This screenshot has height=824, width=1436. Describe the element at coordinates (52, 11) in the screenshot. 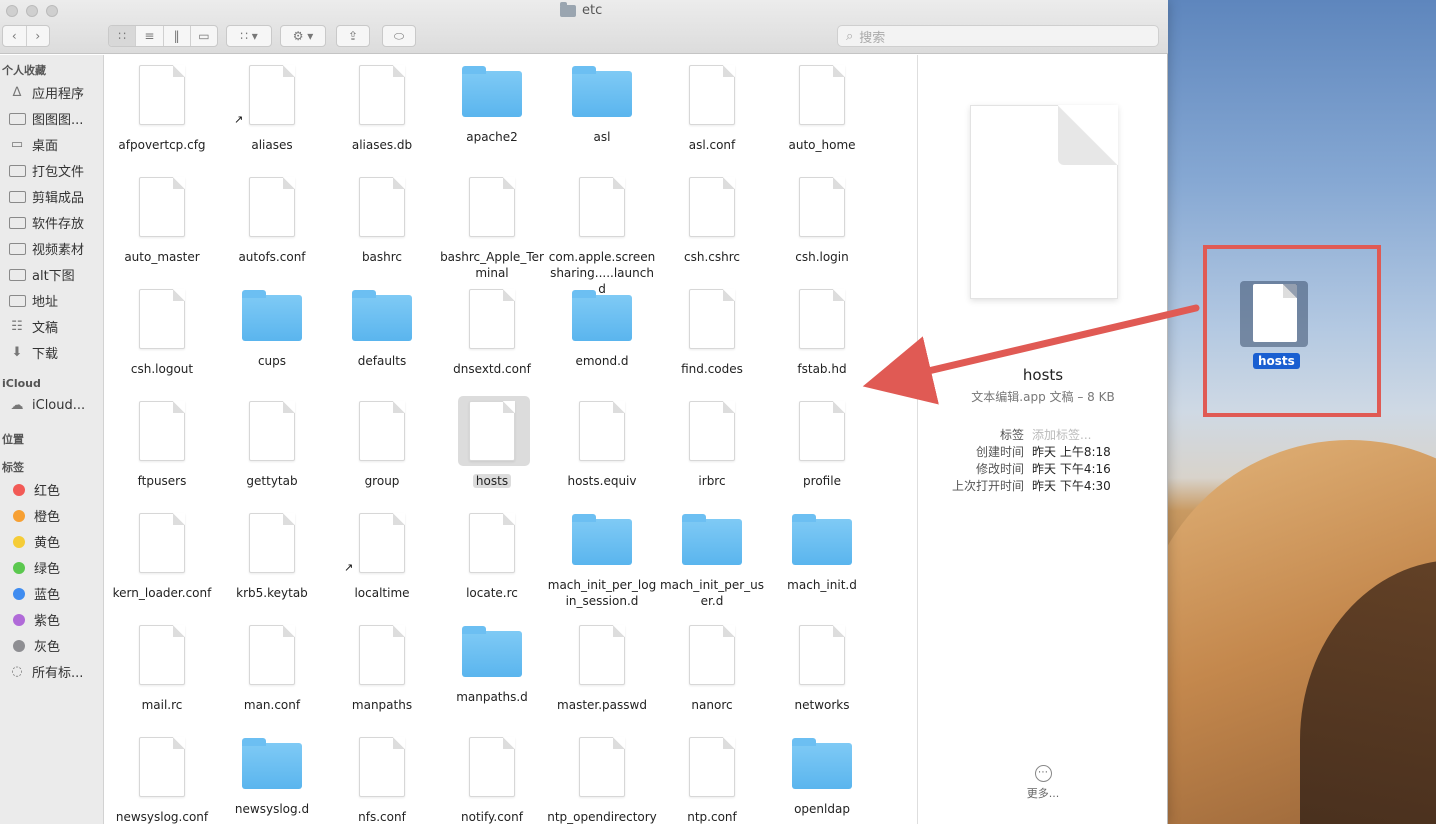

I see `zoom-button` at that location.